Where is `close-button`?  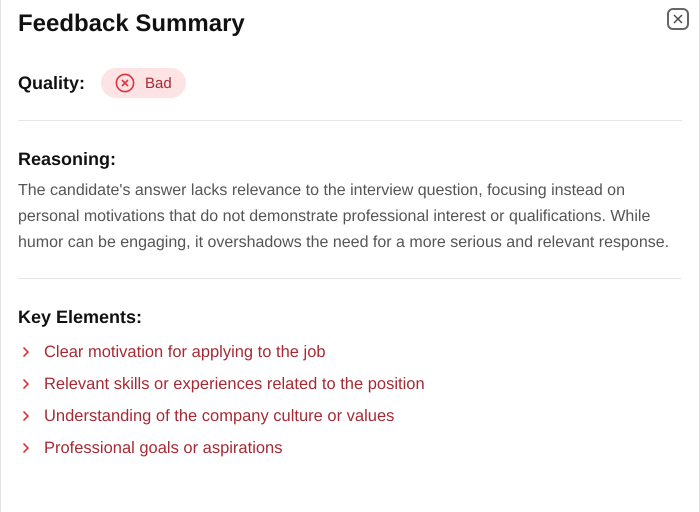 close-button is located at coordinates (678, 19).